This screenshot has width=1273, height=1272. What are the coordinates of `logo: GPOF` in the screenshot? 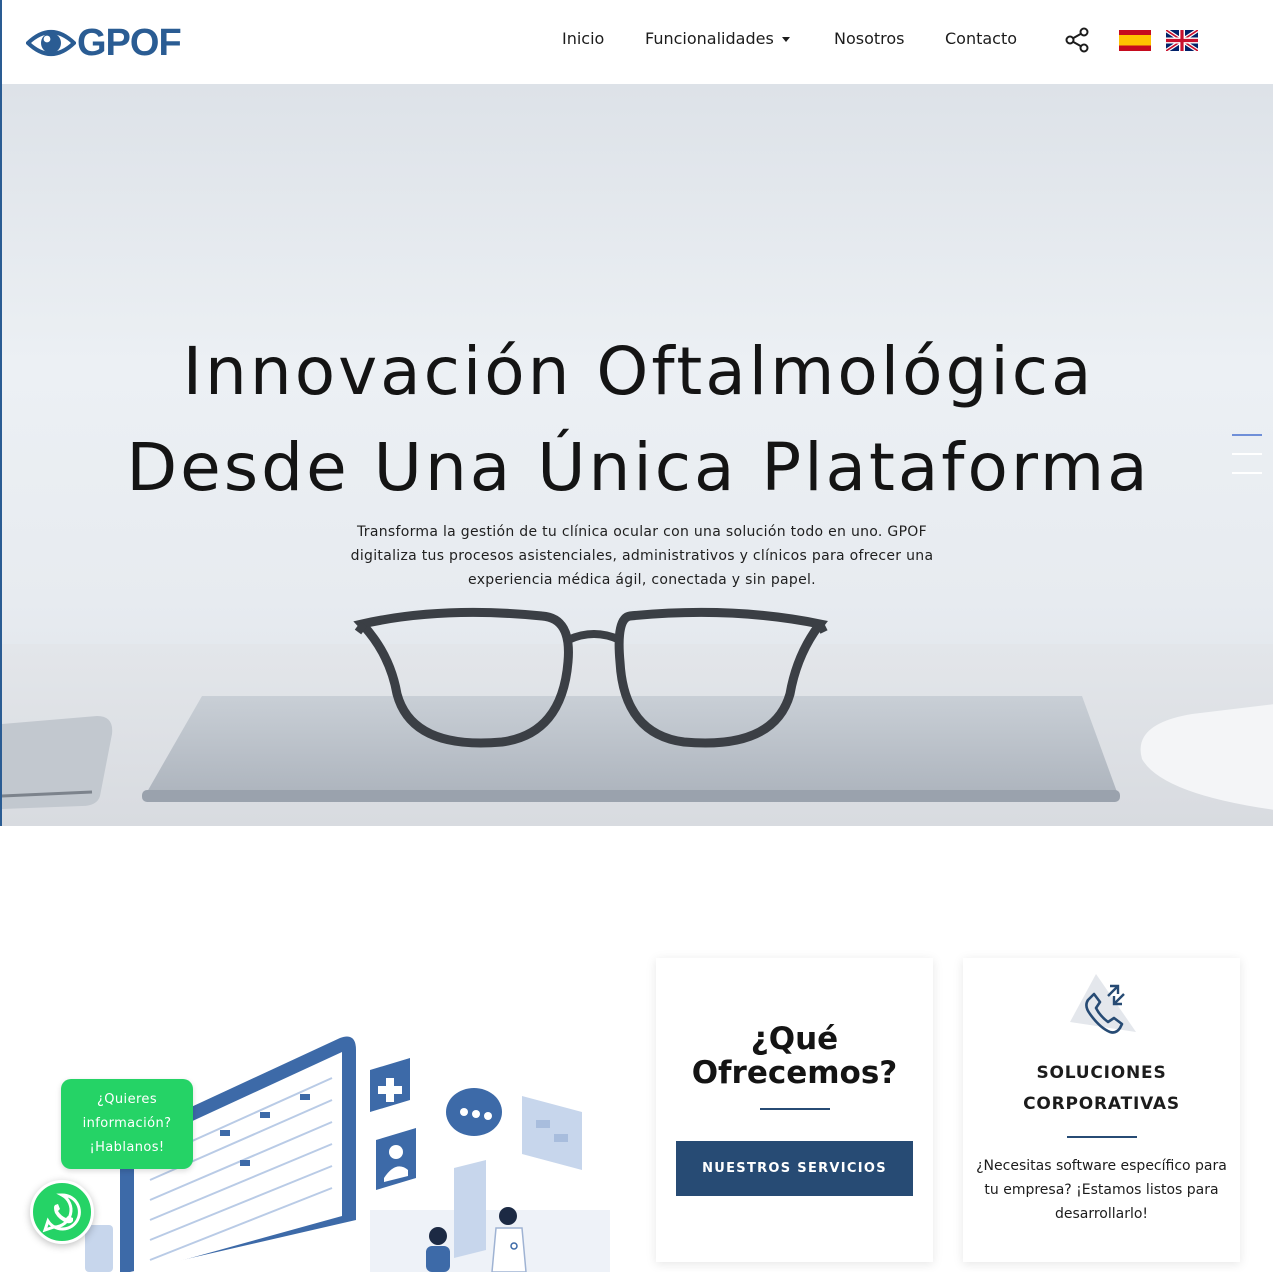 It's located at (104, 43).